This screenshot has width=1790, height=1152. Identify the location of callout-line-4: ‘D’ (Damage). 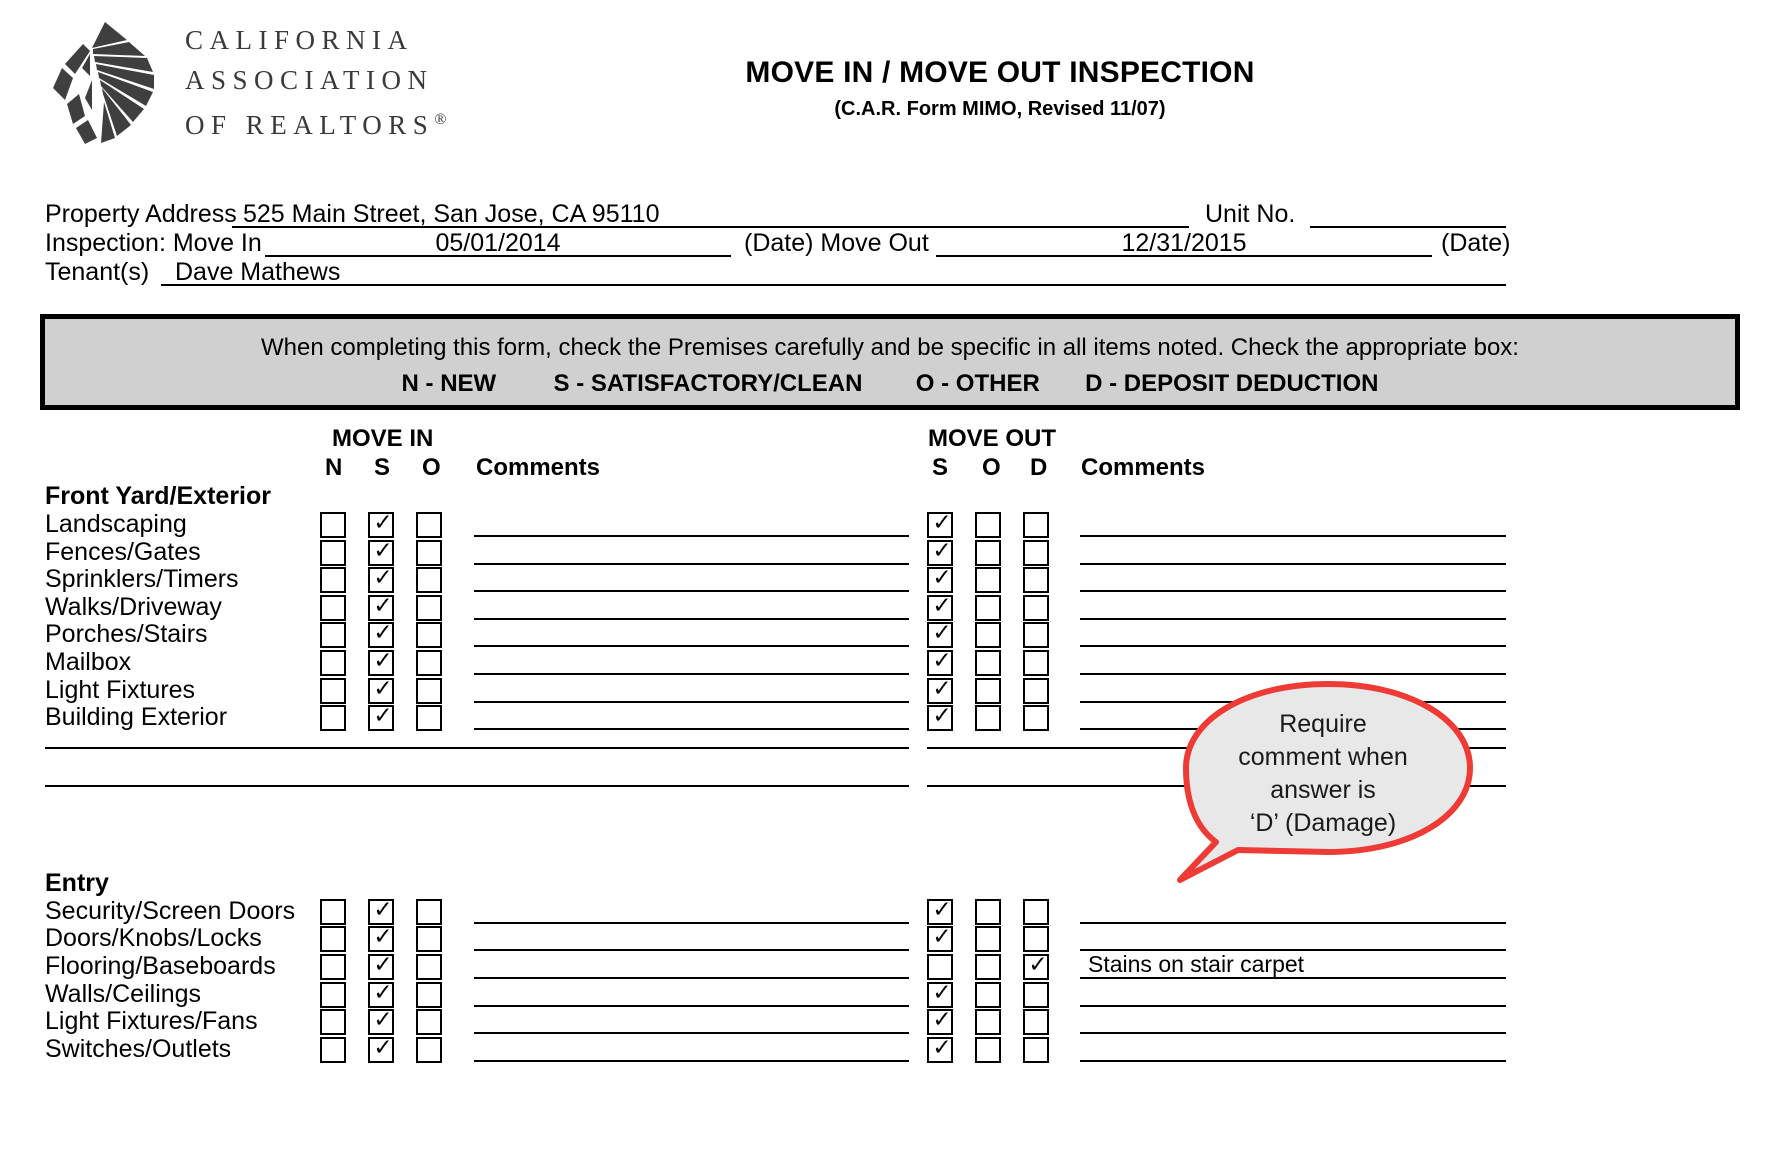
(1323, 823).